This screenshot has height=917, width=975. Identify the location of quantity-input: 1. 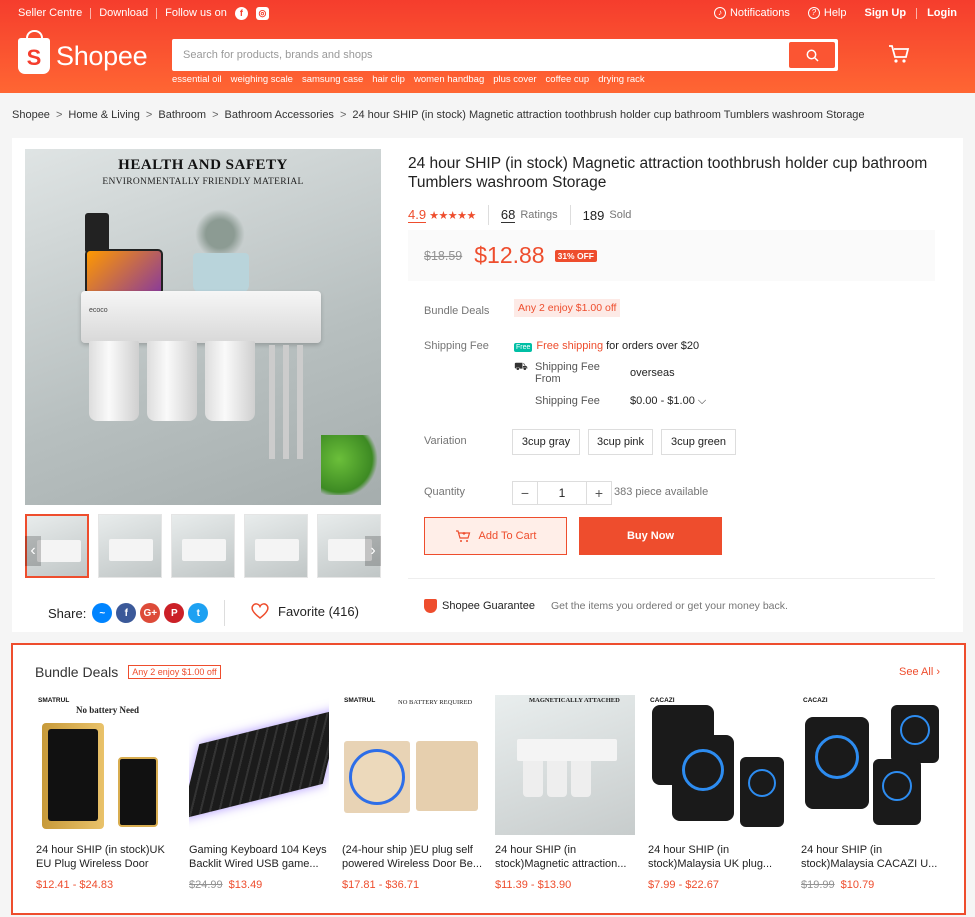
(562, 493).